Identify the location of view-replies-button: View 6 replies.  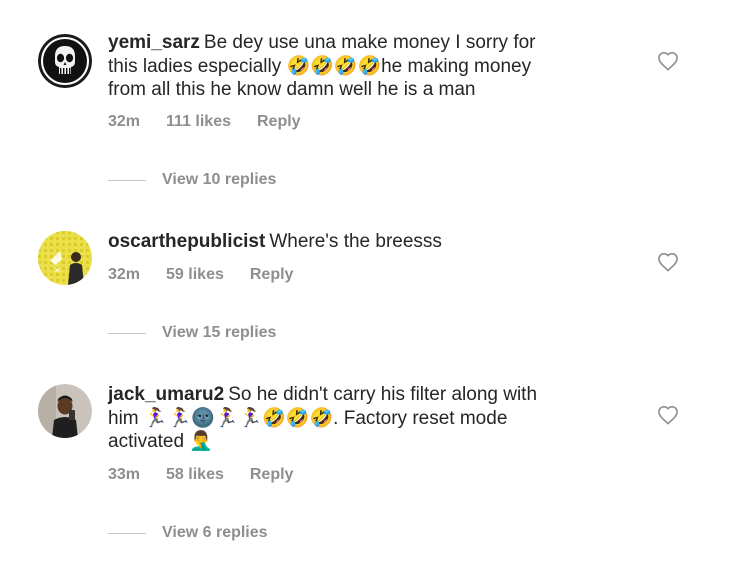
(188, 533).